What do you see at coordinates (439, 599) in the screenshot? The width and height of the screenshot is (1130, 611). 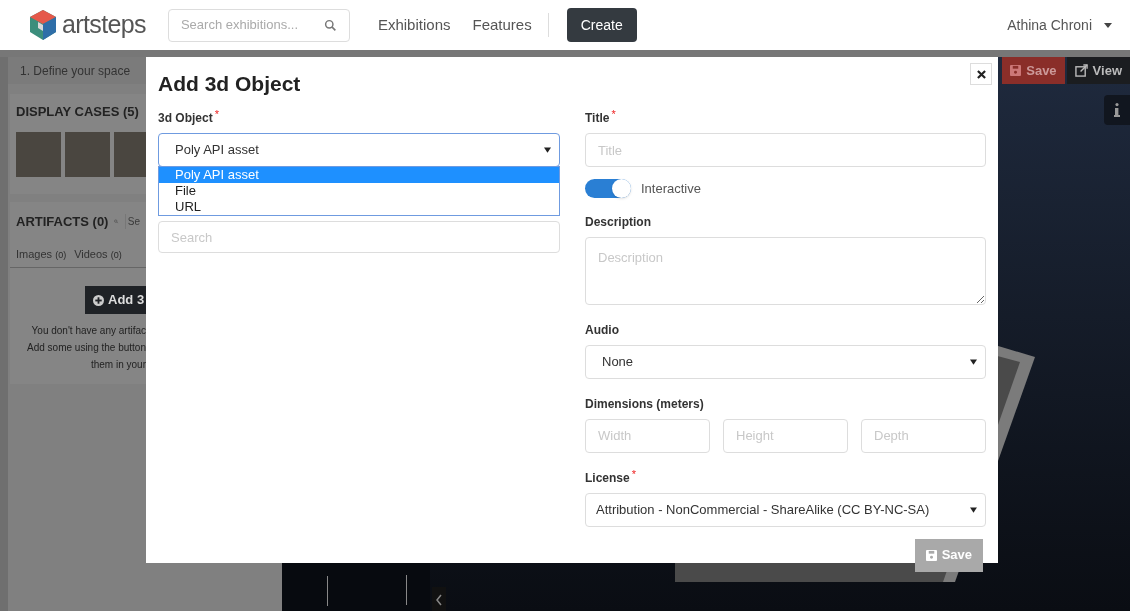 I see `collapse-button` at bounding box center [439, 599].